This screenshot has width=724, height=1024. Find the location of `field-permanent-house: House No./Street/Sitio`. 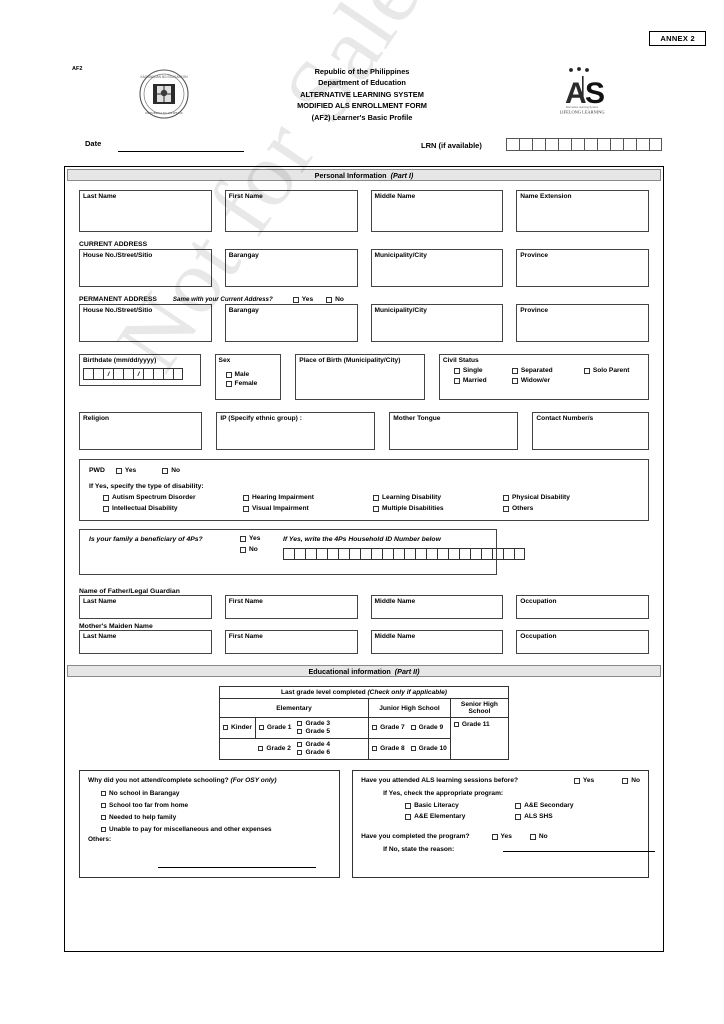

field-permanent-house: House No./Street/Sitio is located at coordinates (145, 323).